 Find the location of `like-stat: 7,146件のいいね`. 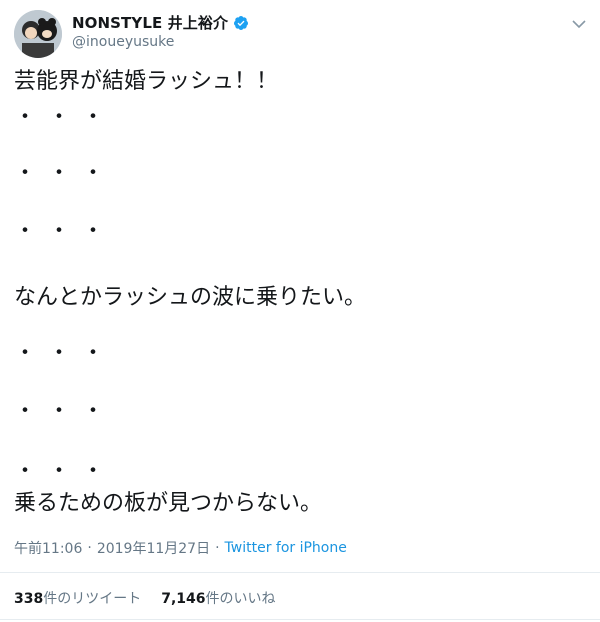

like-stat: 7,146件のいいね is located at coordinates (218, 598).